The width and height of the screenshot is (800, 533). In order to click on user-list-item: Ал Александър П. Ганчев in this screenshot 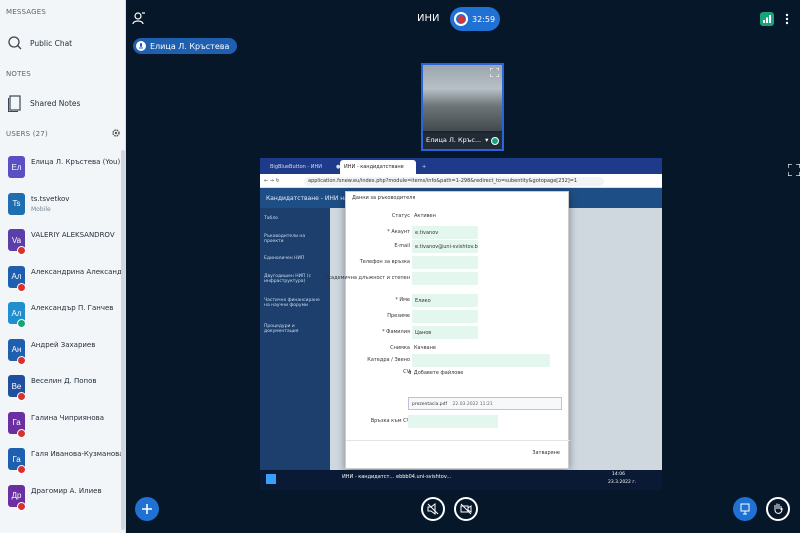, I will do `click(60, 316)`.